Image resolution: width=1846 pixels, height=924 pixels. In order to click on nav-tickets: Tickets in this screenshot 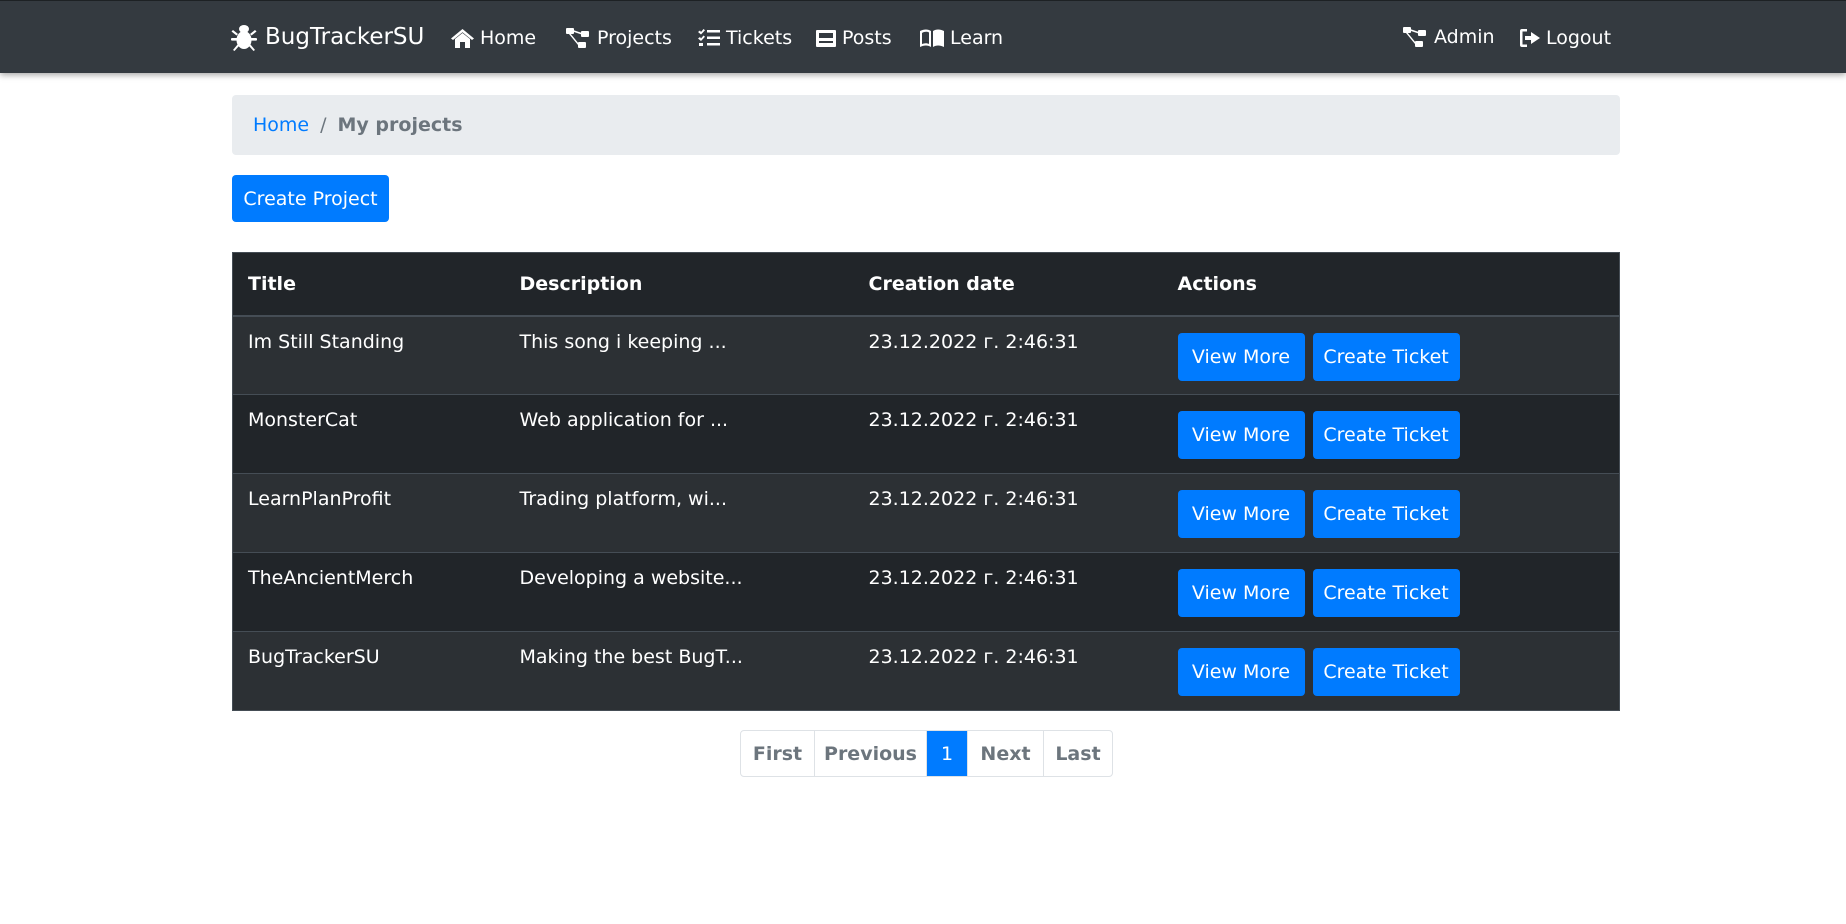, I will do `click(745, 38)`.